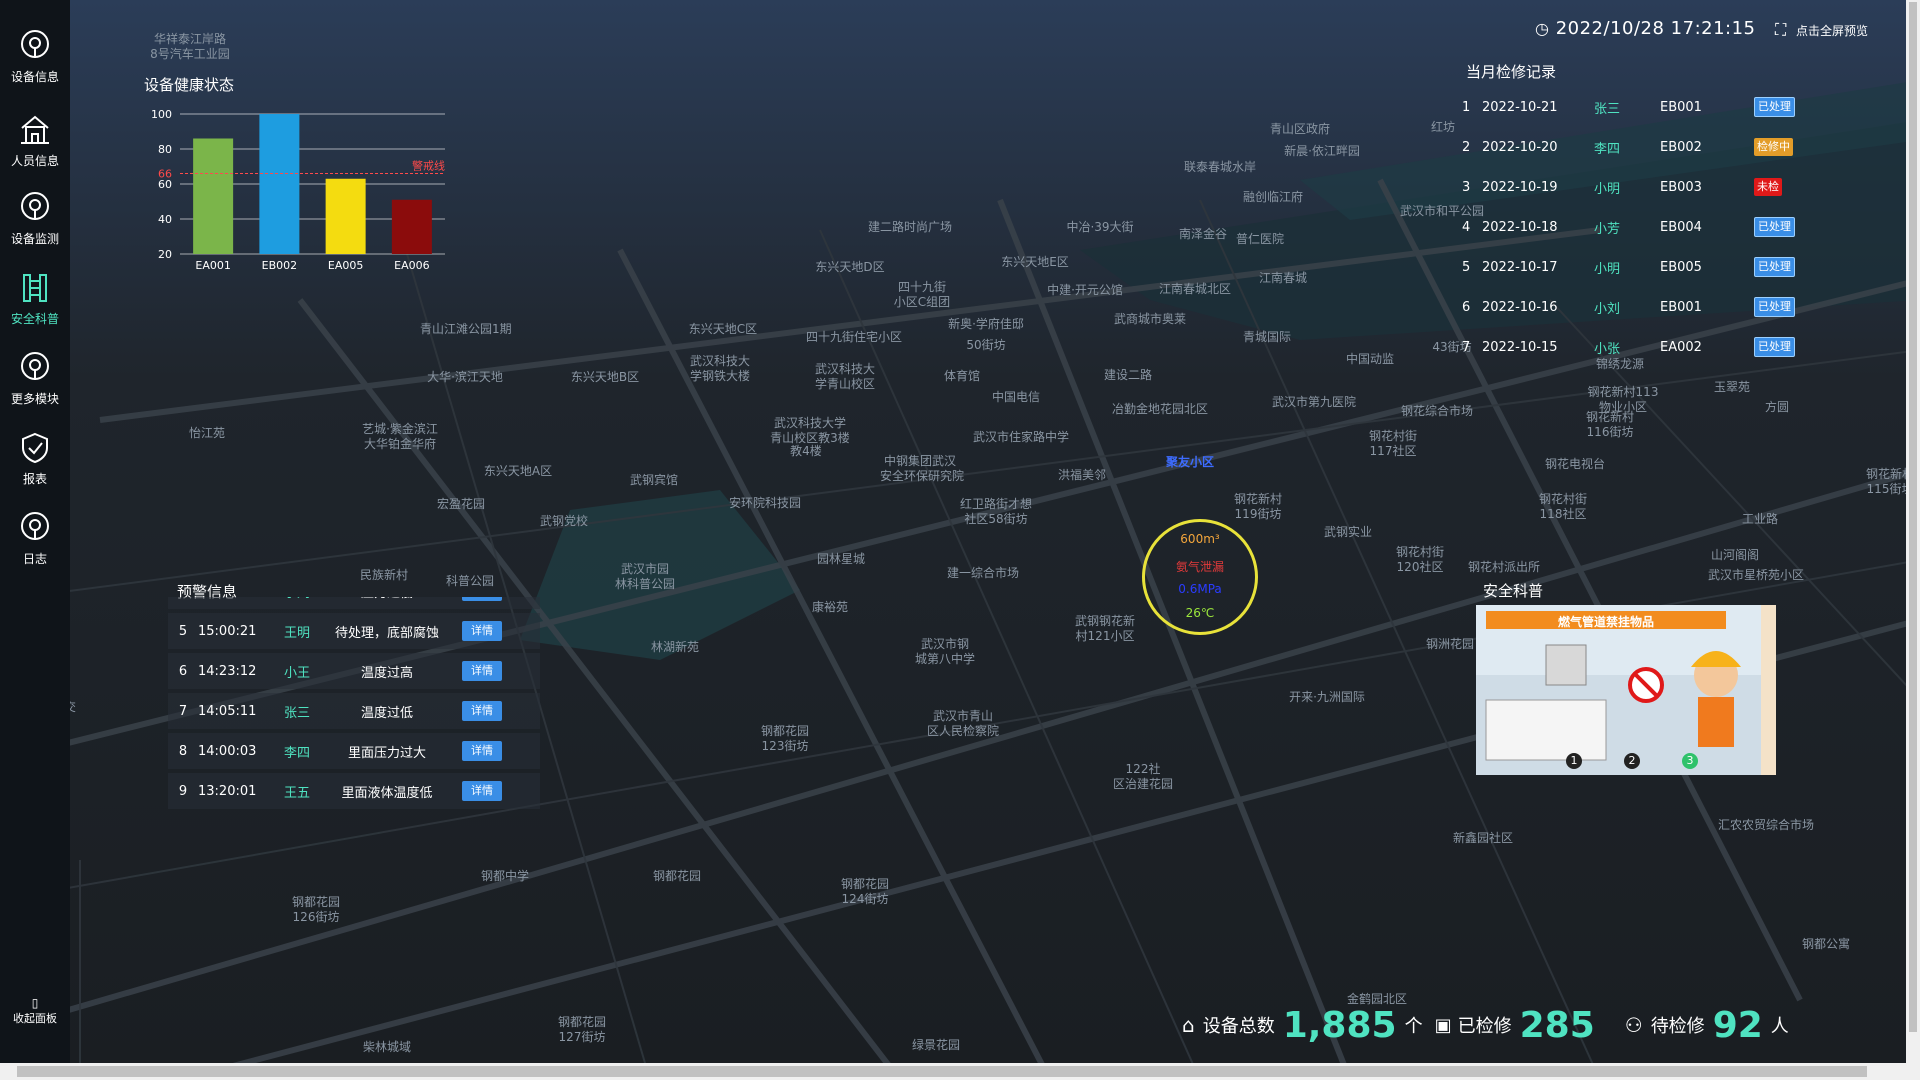  I want to click on sidebar-item-device-monitor: 设备监测, so click(35, 218).